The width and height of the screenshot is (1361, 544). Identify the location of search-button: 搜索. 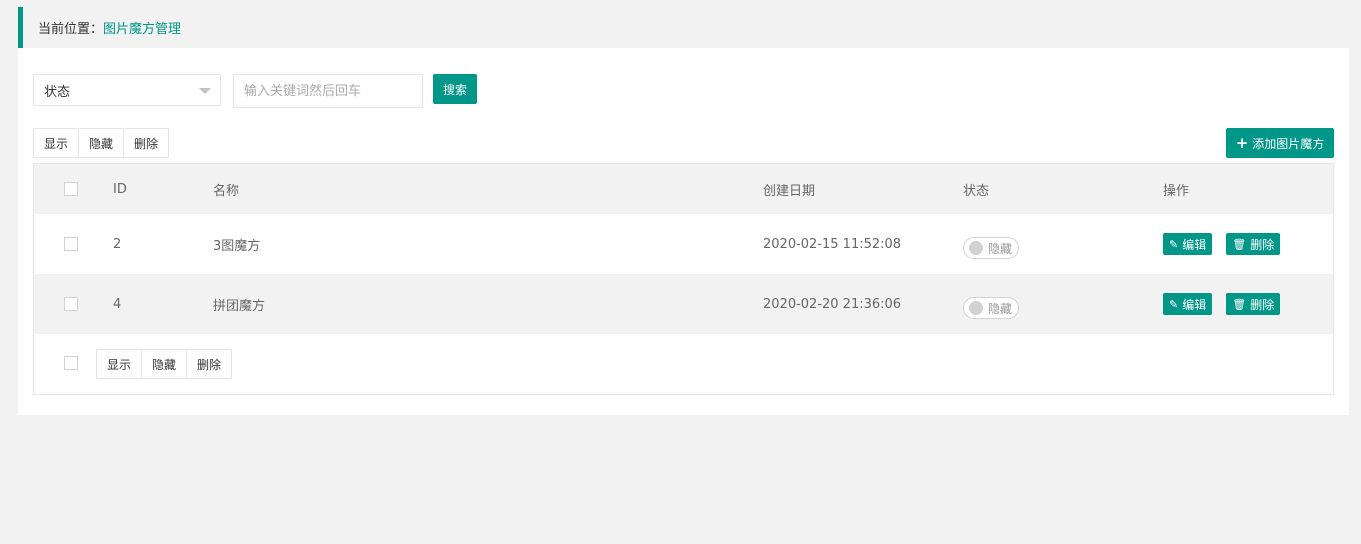
(455, 89).